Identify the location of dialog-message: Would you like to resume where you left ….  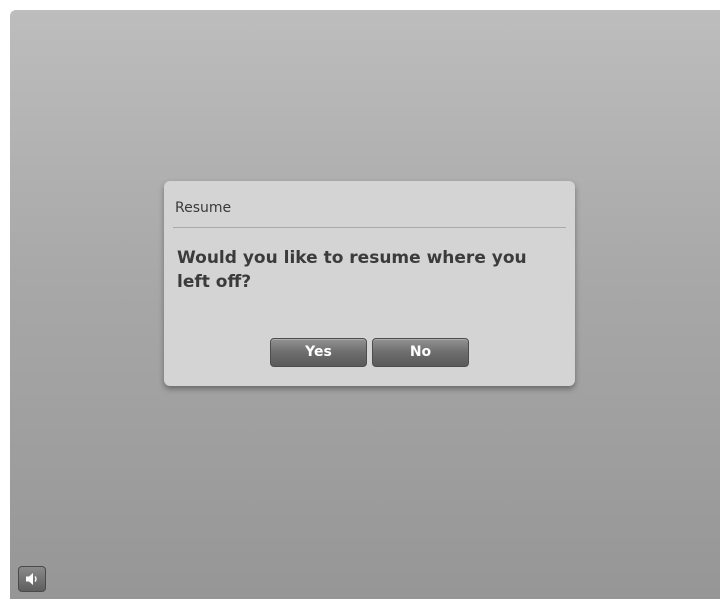
(352, 270).